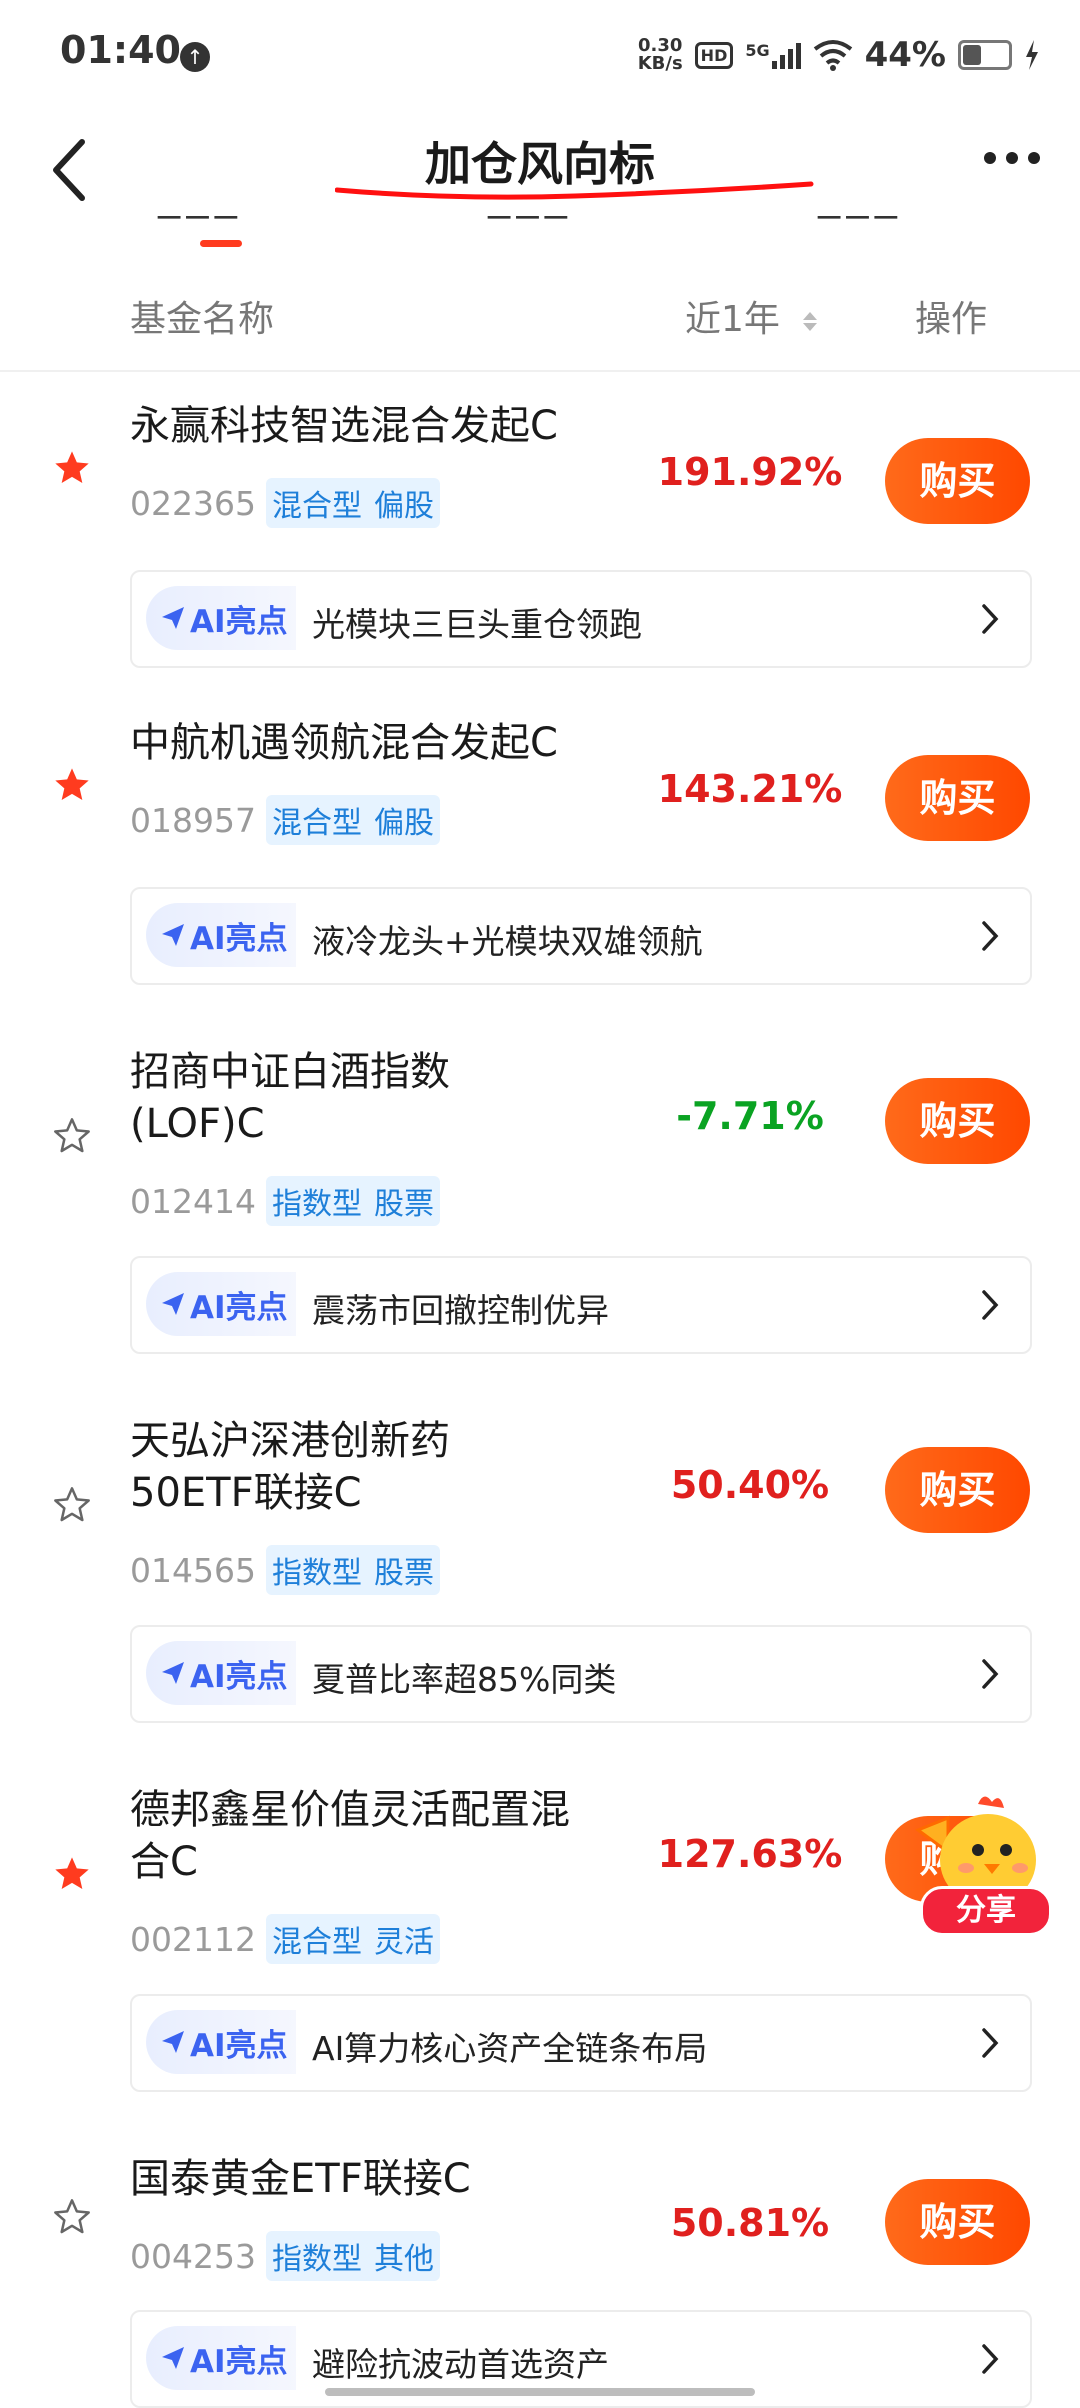  What do you see at coordinates (905, 55) in the screenshot?
I see `battery-percent: 44%` at bounding box center [905, 55].